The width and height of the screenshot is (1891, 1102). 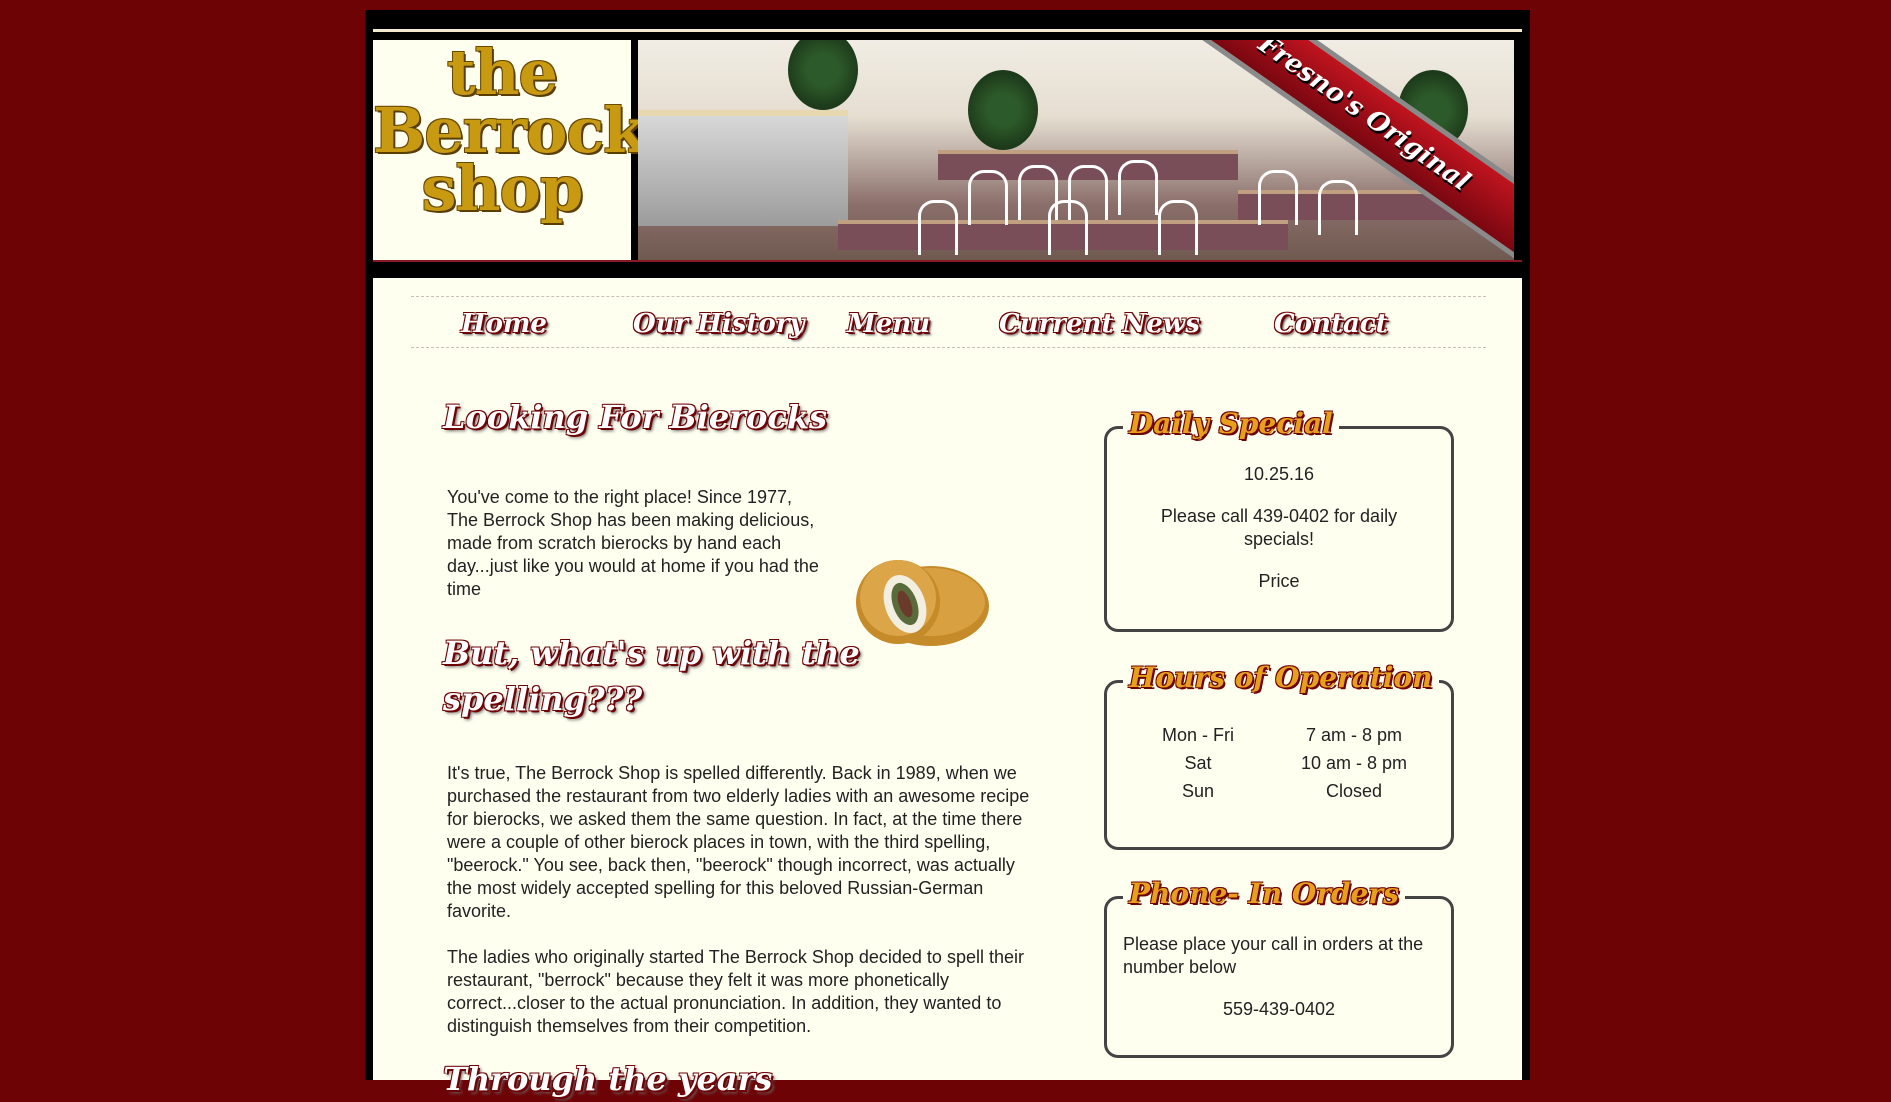 What do you see at coordinates (1354, 763) in the screenshot?
I see `hours-time: 10 am - 8 pm` at bounding box center [1354, 763].